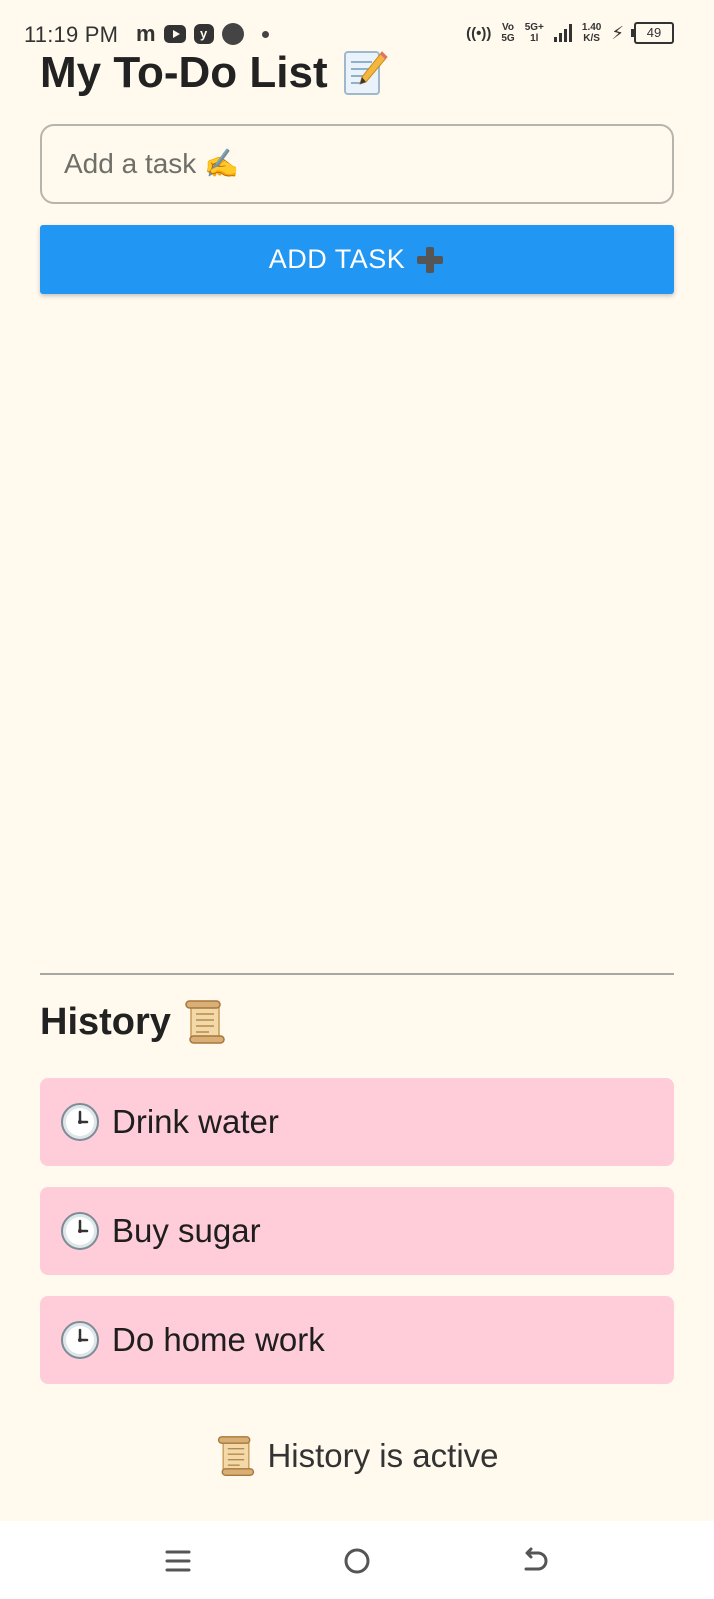  I want to click on page-title: My To-Do List, so click(214, 73).